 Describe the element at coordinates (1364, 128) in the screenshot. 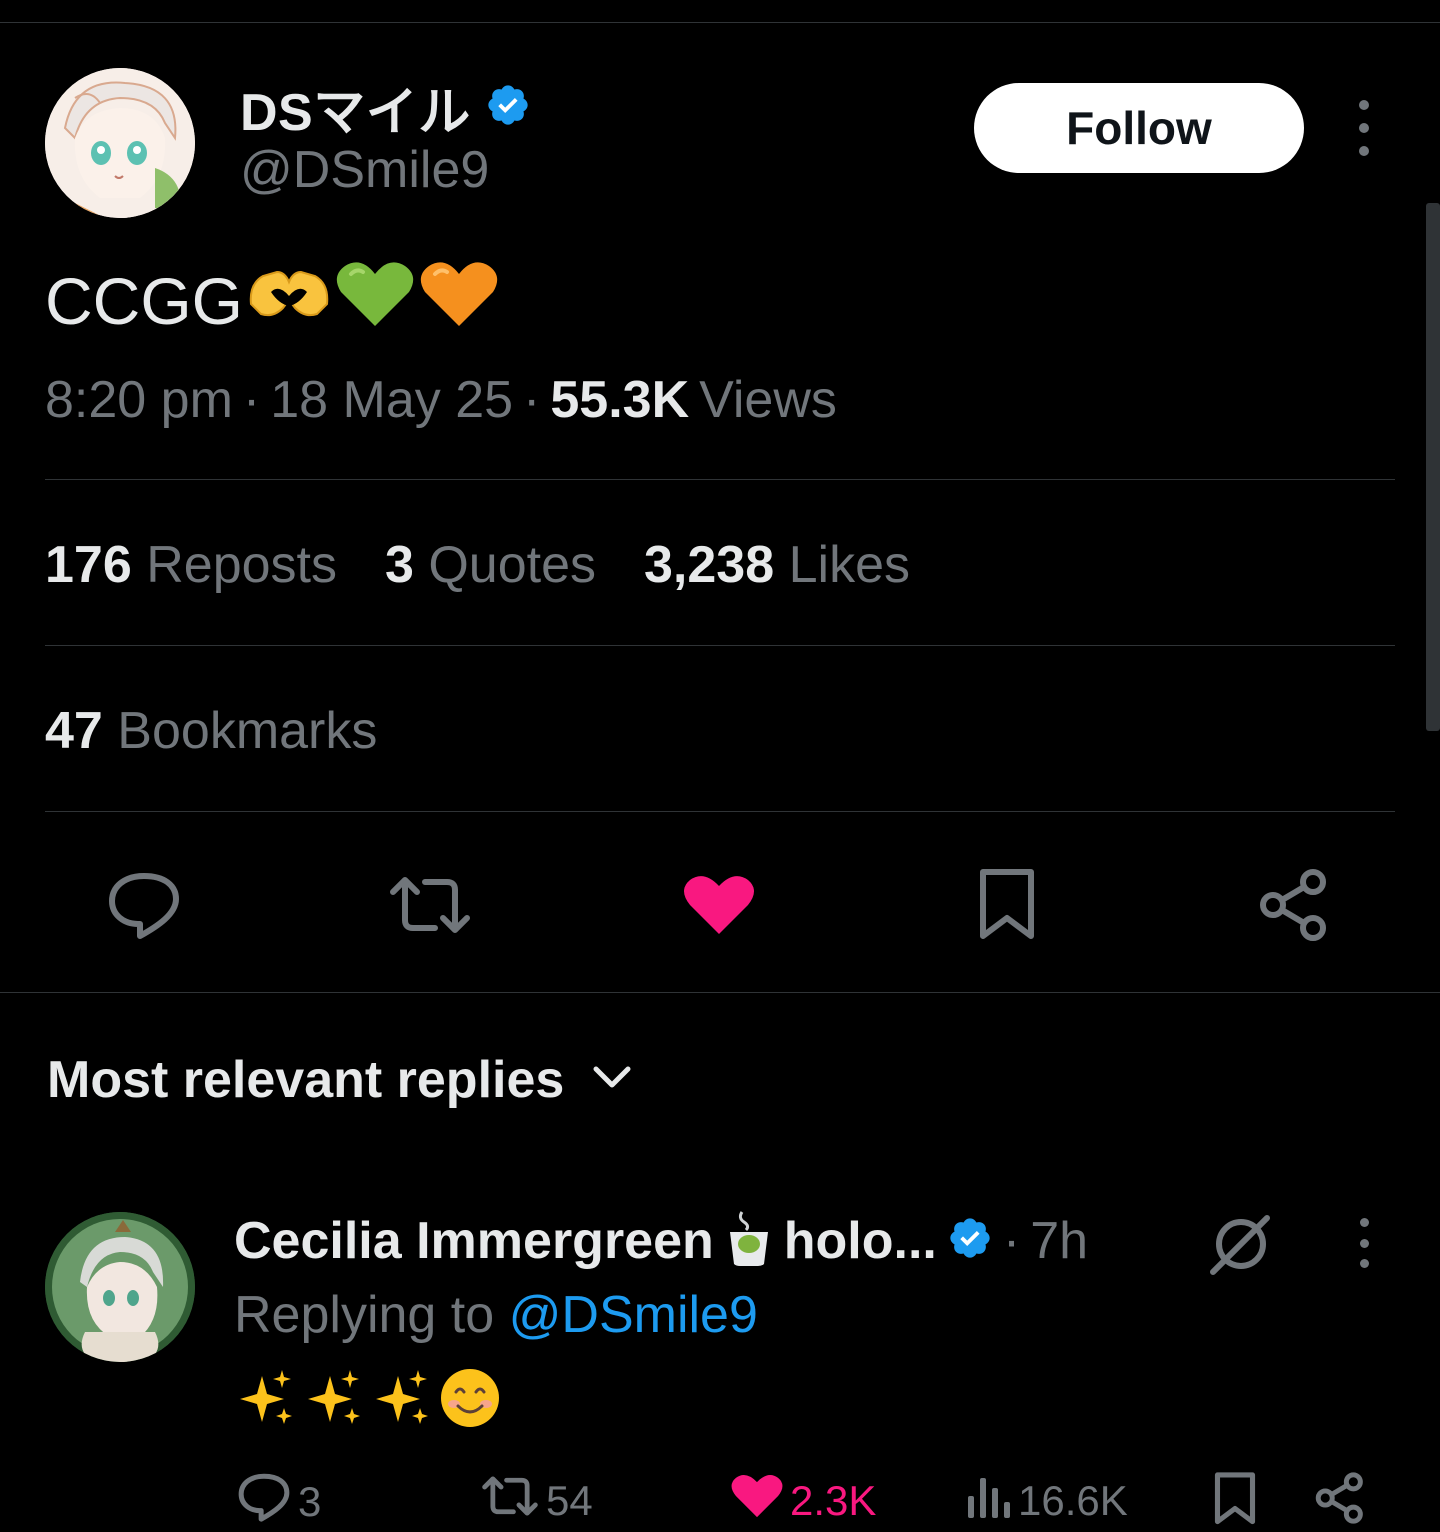

I see `more-options-icon` at that location.